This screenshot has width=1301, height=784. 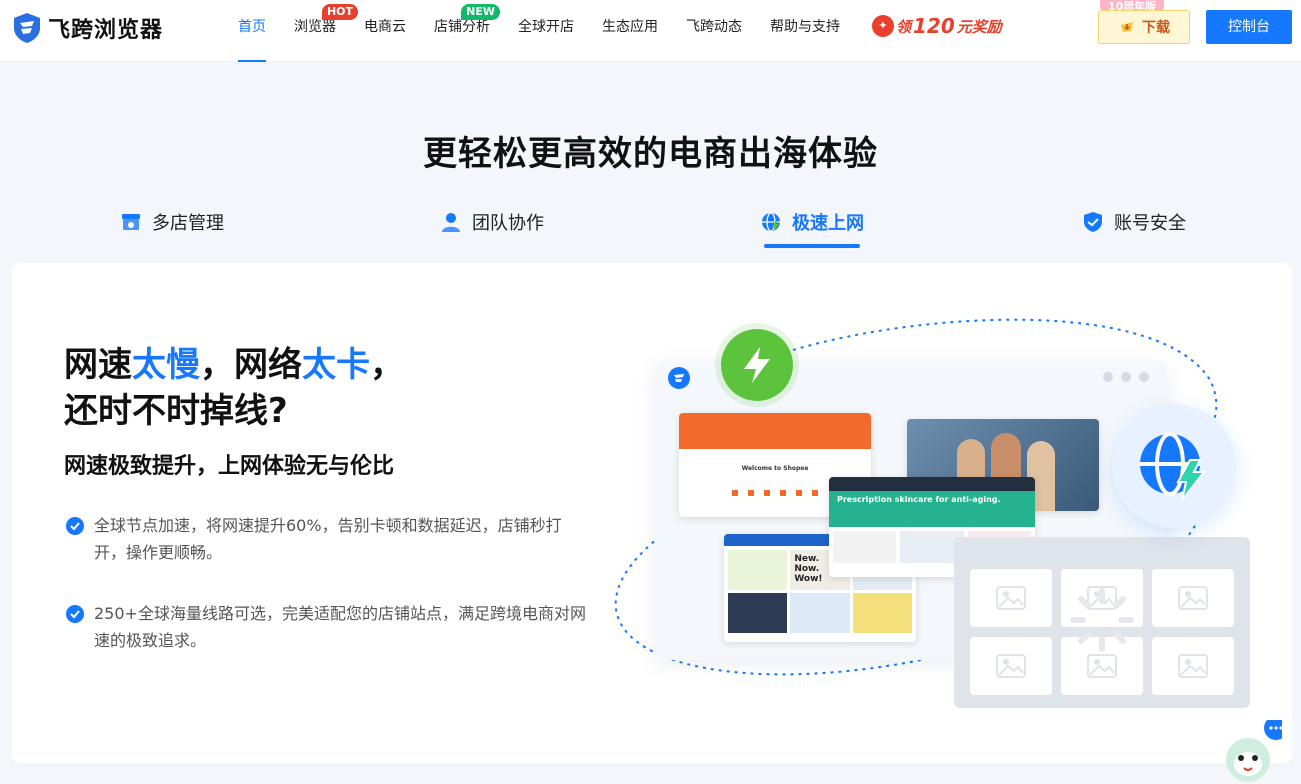 I want to click on nav-browser-label: 浏览器, so click(x=315, y=27).